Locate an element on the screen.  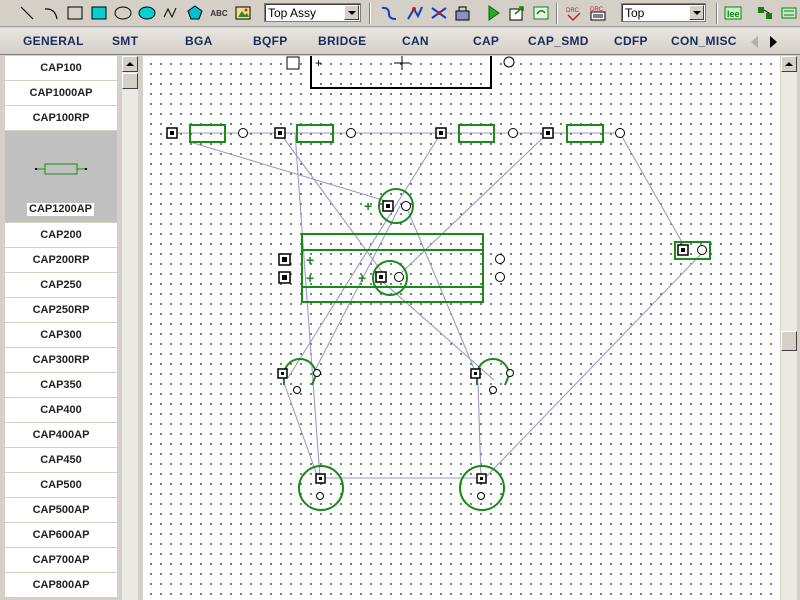
drc-check-icon: DRC is located at coordinates (574, 13).